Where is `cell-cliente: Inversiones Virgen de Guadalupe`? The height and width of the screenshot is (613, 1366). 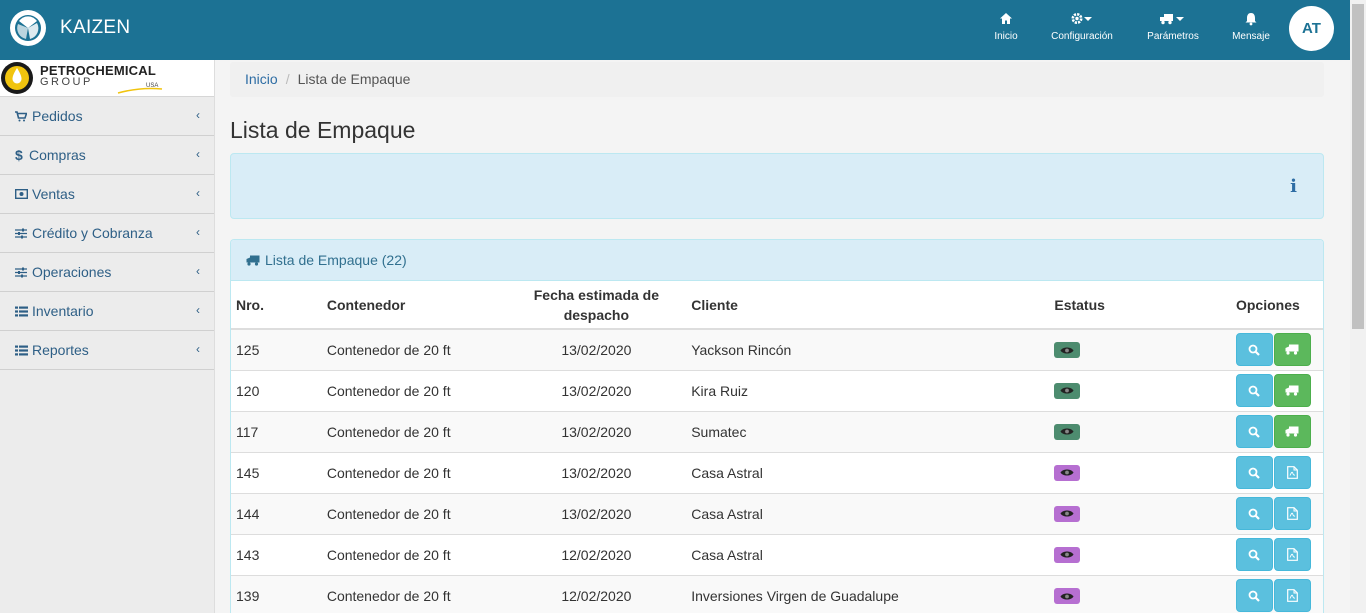
cell-cliente: Inversiones Virgen de Guadalupe is located at coordinates (868, 593).